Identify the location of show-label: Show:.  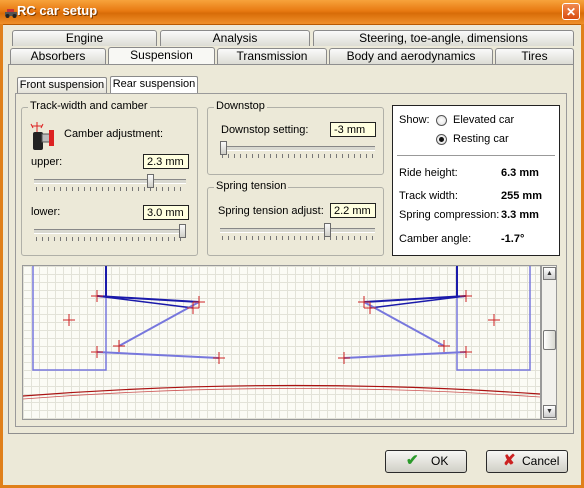
(414, 120).